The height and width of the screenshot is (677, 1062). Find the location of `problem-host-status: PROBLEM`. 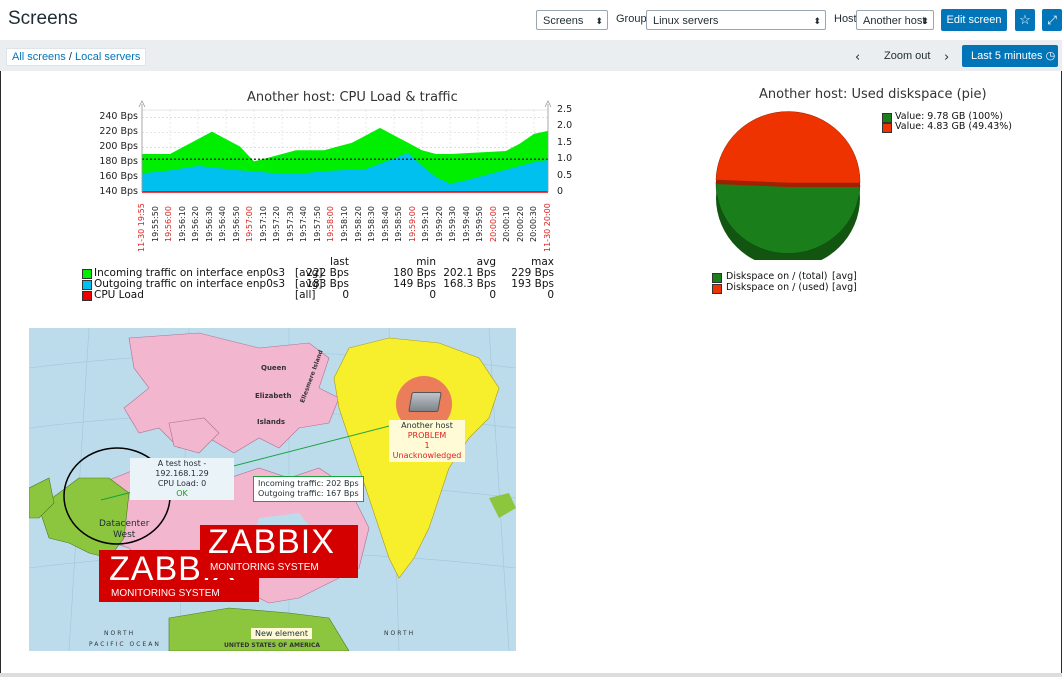

problem-host-status: PROBLEM is located at coordinates (427, 435).